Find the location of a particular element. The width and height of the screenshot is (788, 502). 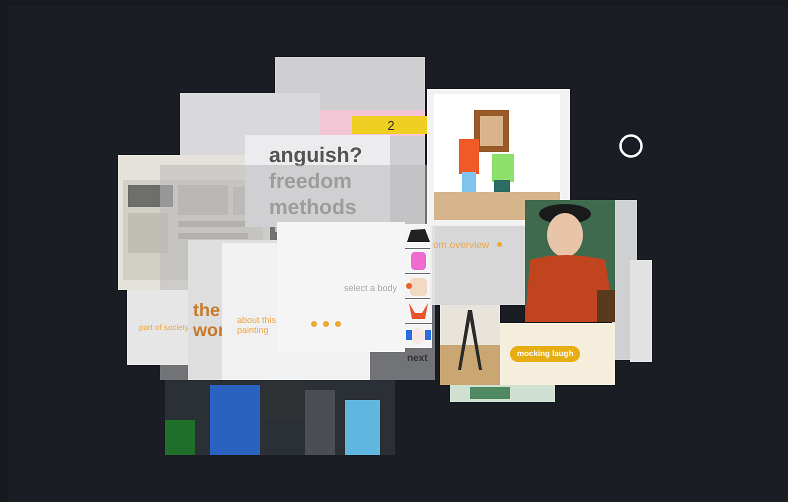

ellipsis-icon is located at coordinates (326, 323).